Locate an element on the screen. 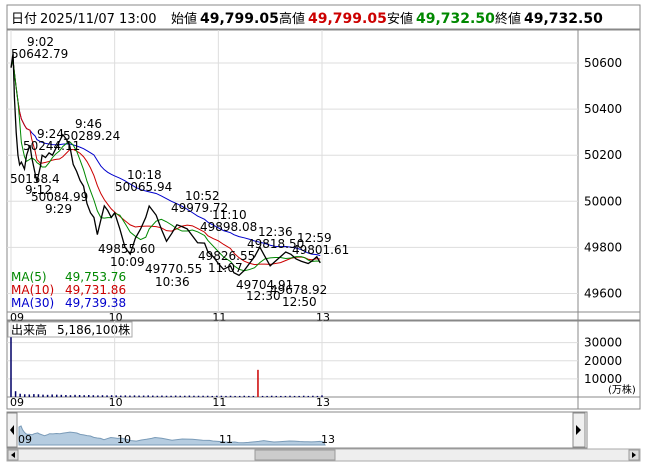  header-close-label: 終値 is located at coordinates (508, 19).